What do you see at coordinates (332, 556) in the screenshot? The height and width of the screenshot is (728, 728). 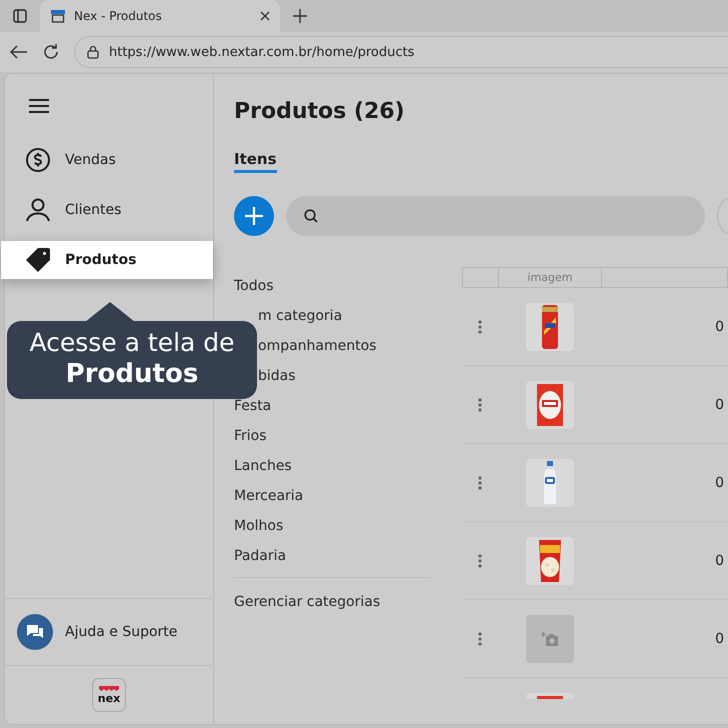 I see `category-item: Padaria` at bounding box center [332, 556].